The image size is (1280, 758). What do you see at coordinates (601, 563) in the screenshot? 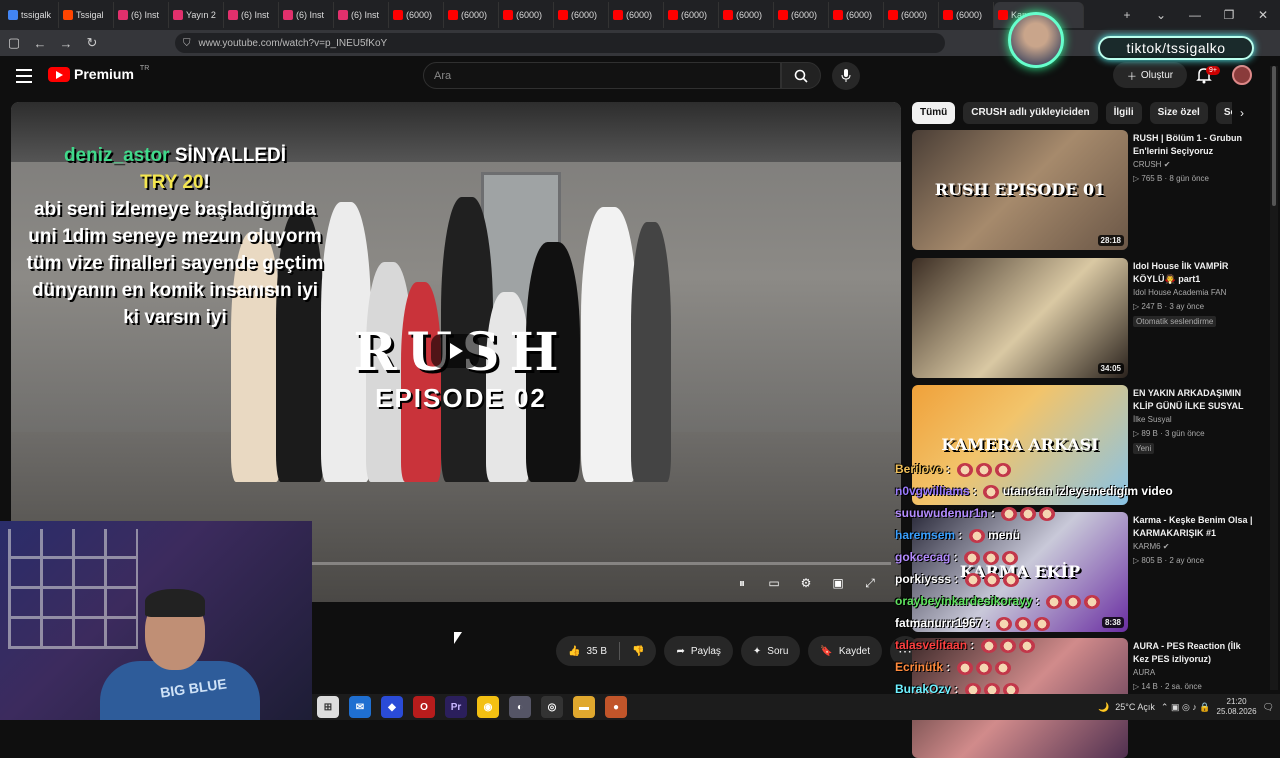
I see `progress-bar` at bounding box center [601, 563].